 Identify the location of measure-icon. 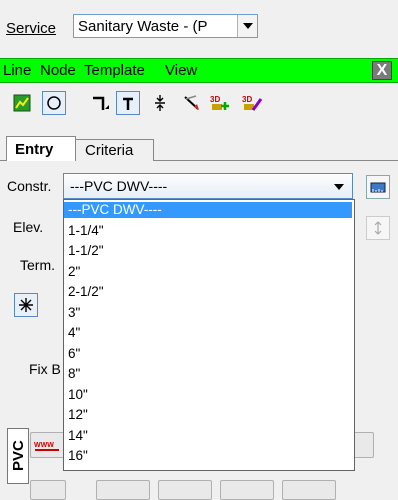
(378, 187).